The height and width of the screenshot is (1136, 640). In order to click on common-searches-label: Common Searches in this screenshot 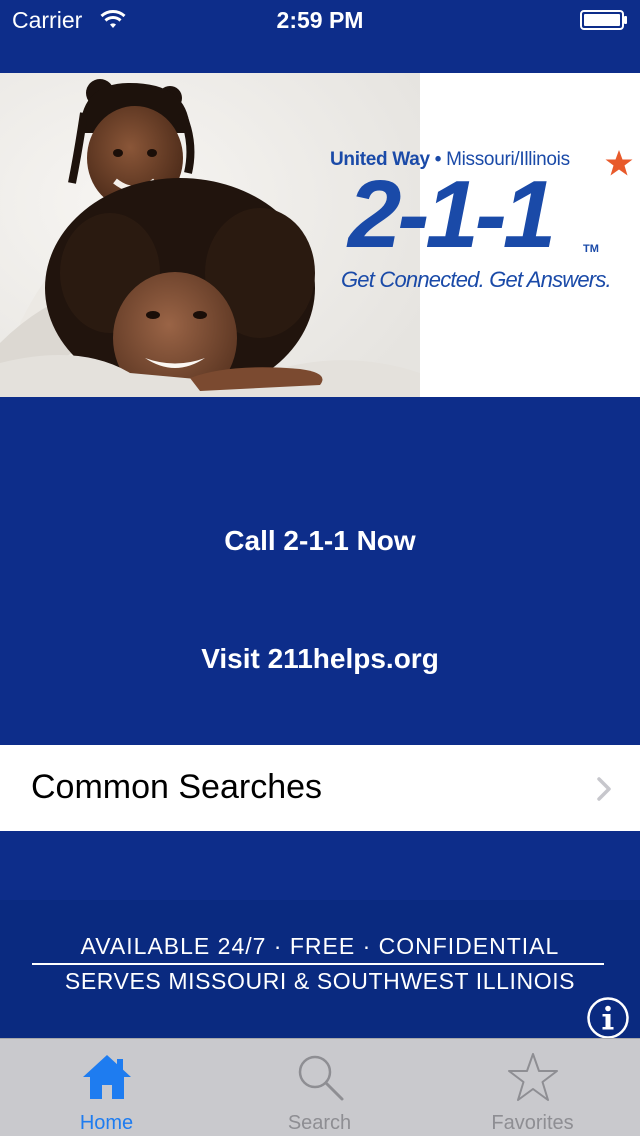, I will do `click(177, 787)`.